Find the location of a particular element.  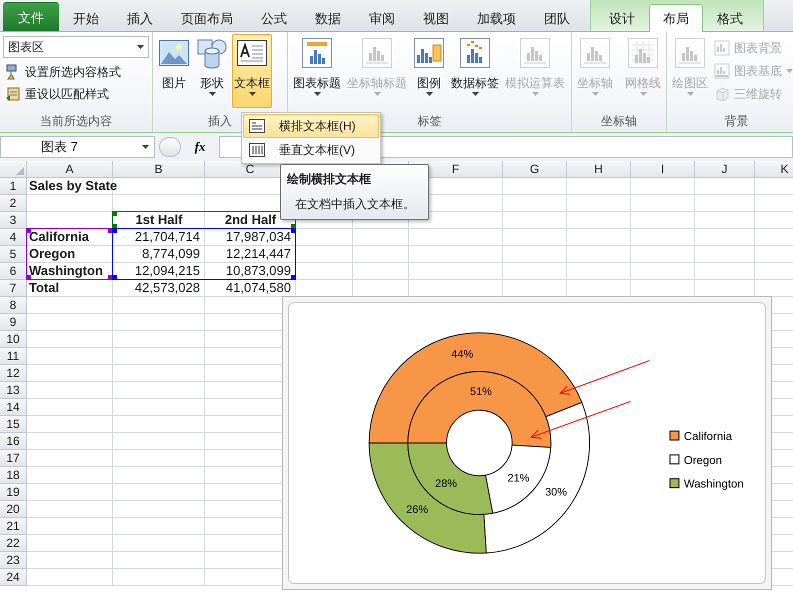

table-cell: 8,774,099 is located at coordinates (171, 254).